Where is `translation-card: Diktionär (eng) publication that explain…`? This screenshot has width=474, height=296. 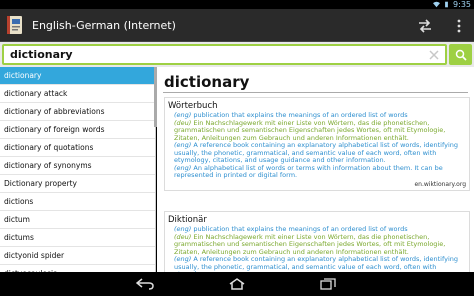 translation-card: Diktionär (eng) publication that explain… is located at coordinates (317, 241).